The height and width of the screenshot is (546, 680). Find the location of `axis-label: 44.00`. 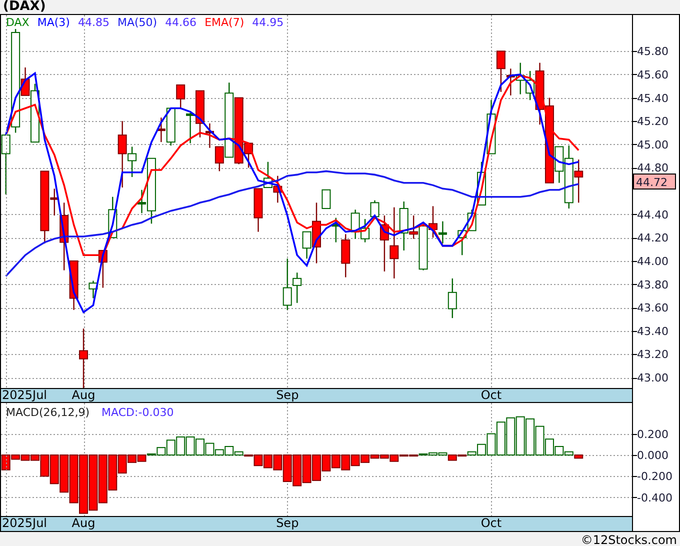

axis-label: 44.00 is located at coordinates (652, 261).